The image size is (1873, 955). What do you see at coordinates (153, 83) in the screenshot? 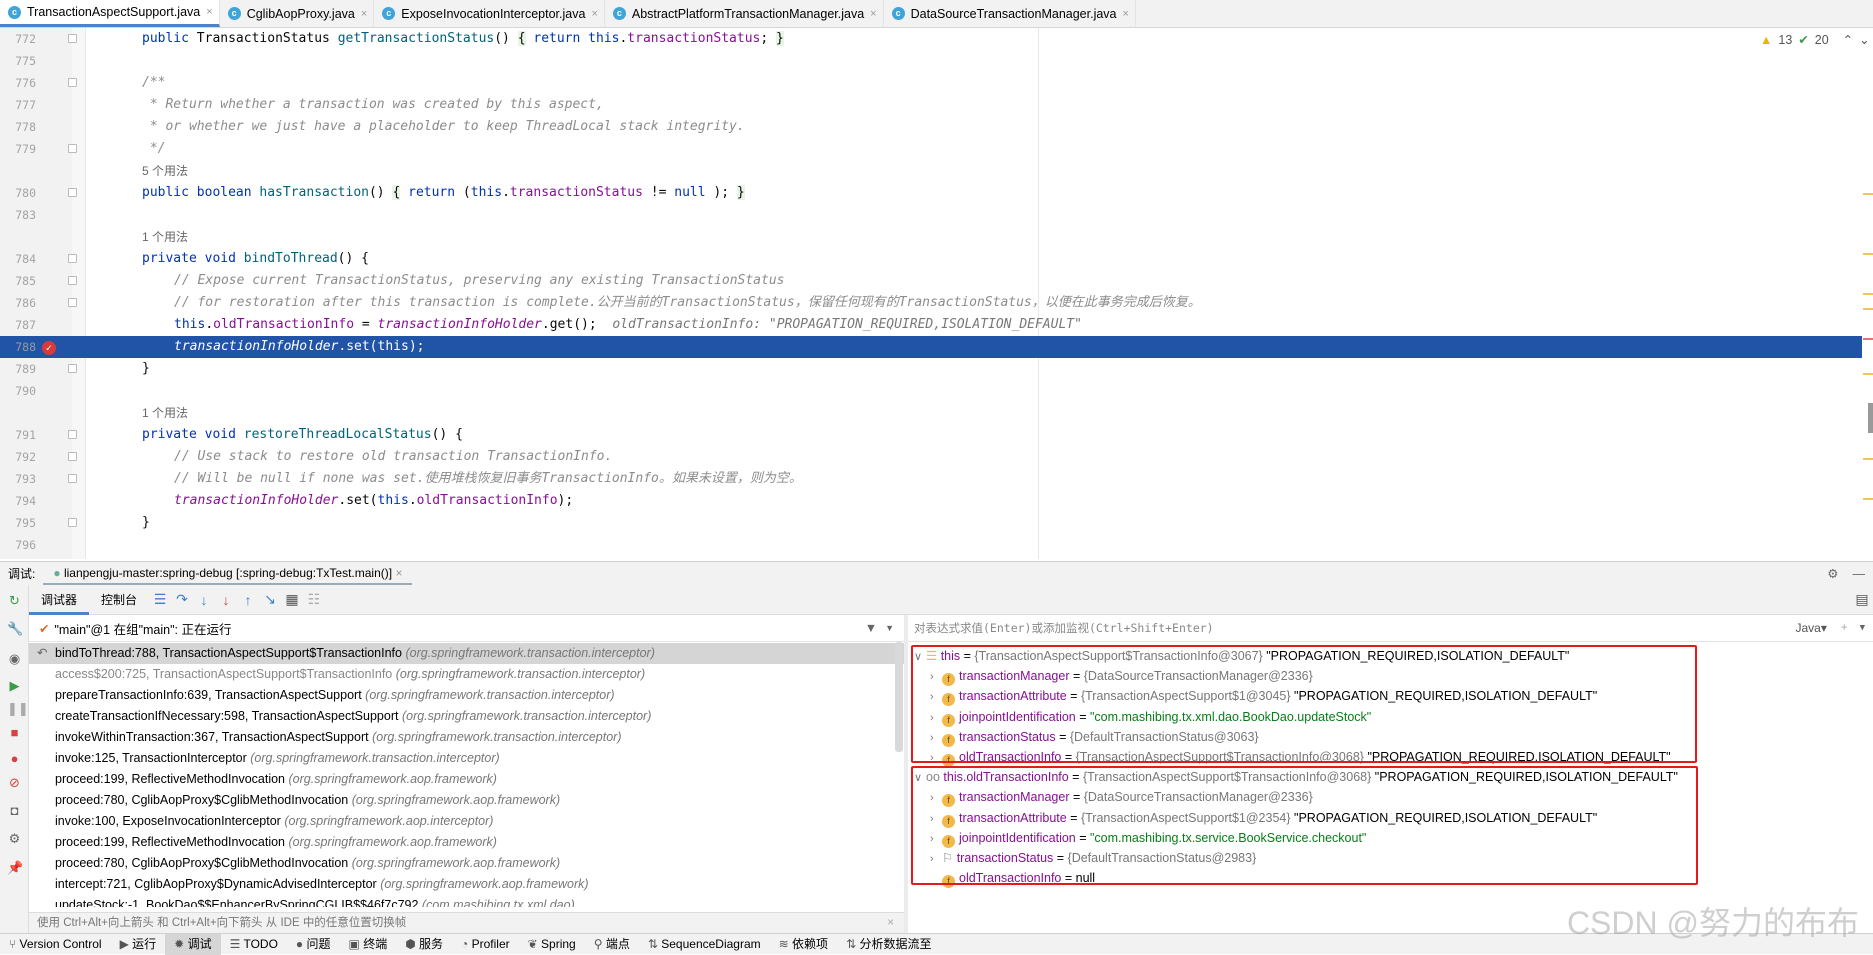
I see `code-text: /**` at bounding box center [153, 83].